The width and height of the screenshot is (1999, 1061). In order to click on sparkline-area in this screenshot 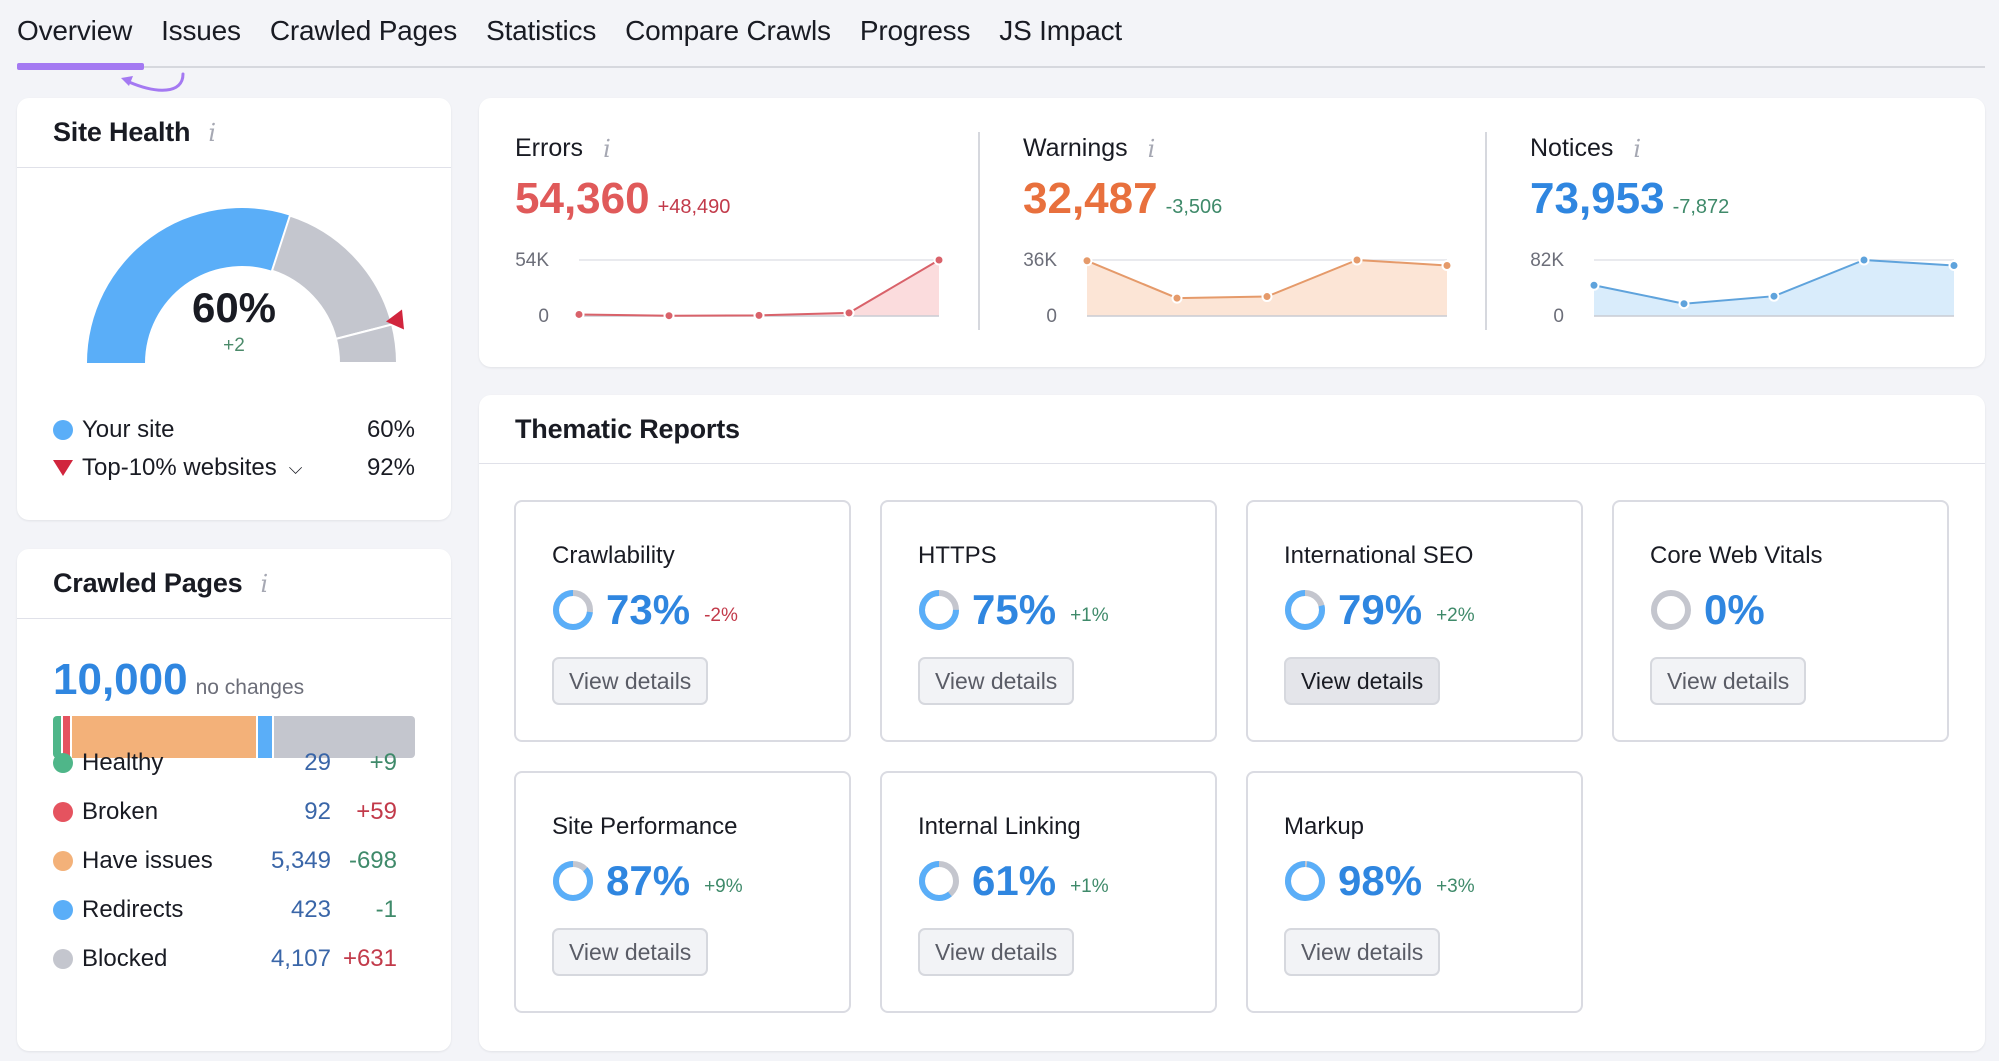, I will do `click(1774, 288)`.